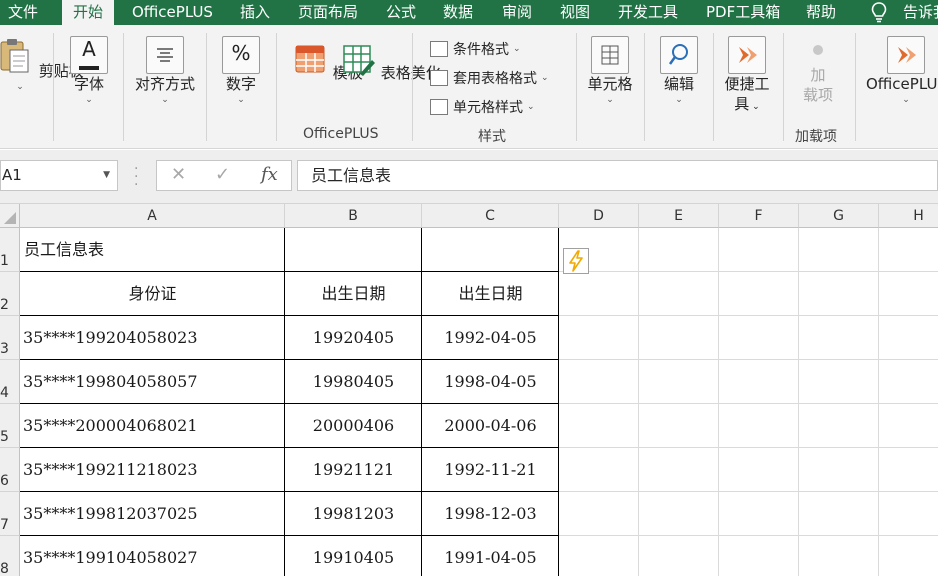 The width and height of the screenshot is (938, 576). What do you see at coordinates (269, 174) in the screenshot?
I see `insert-function-icon: fx` at bounding box center [269, 174].